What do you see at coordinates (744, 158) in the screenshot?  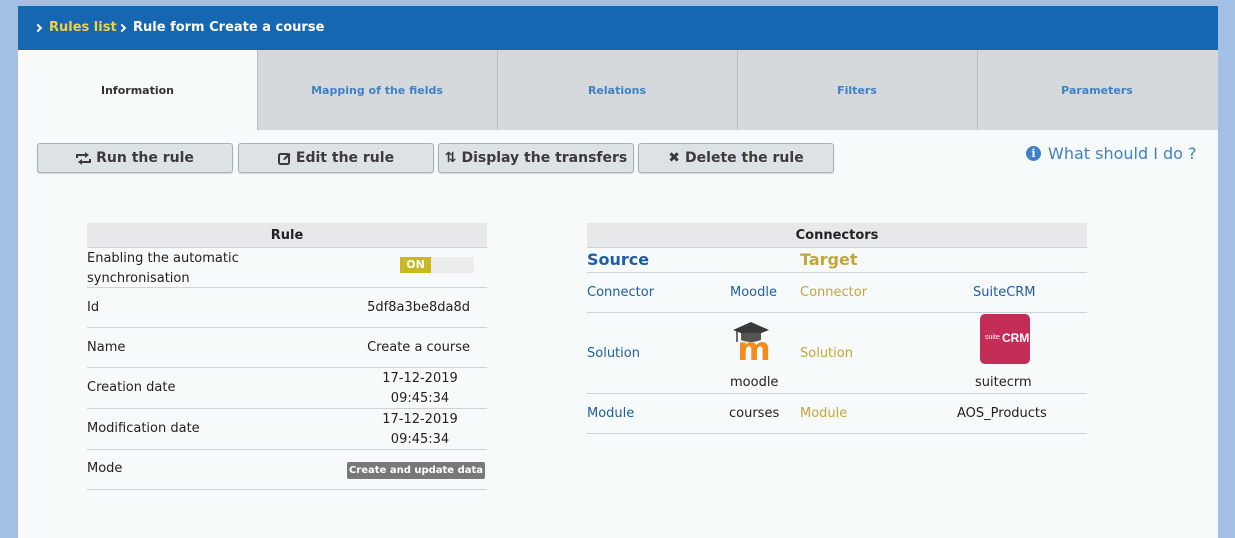 I see `delete-rule-label: Delete the rule` at bounding box center [744, 158].